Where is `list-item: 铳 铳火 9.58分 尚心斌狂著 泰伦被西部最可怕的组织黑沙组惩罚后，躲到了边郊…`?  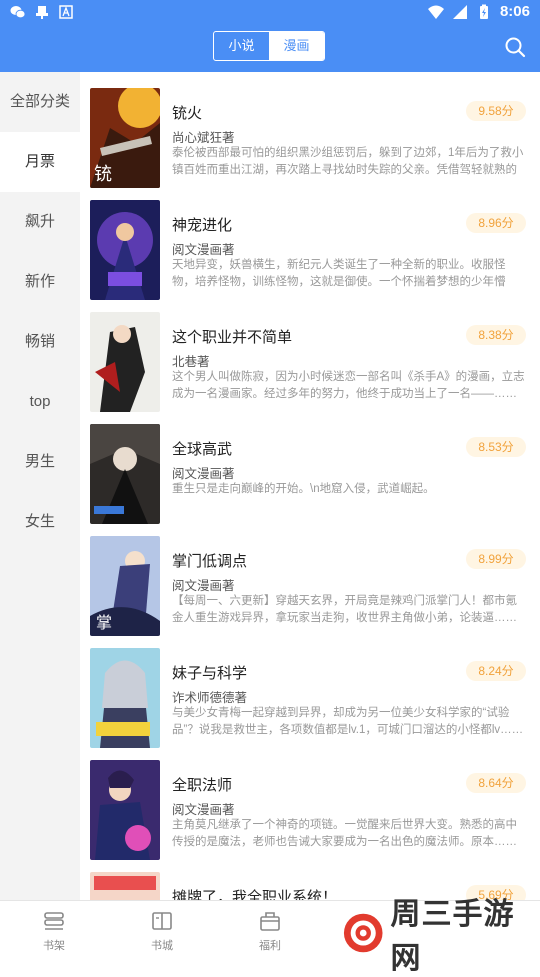
list-item: 铳 铳火 9.58分 尚心斌狂著 泰伦被西部最可怕的组织黑沙组惩罚后，躲到了边郊… is located at coordinates (310, 130).